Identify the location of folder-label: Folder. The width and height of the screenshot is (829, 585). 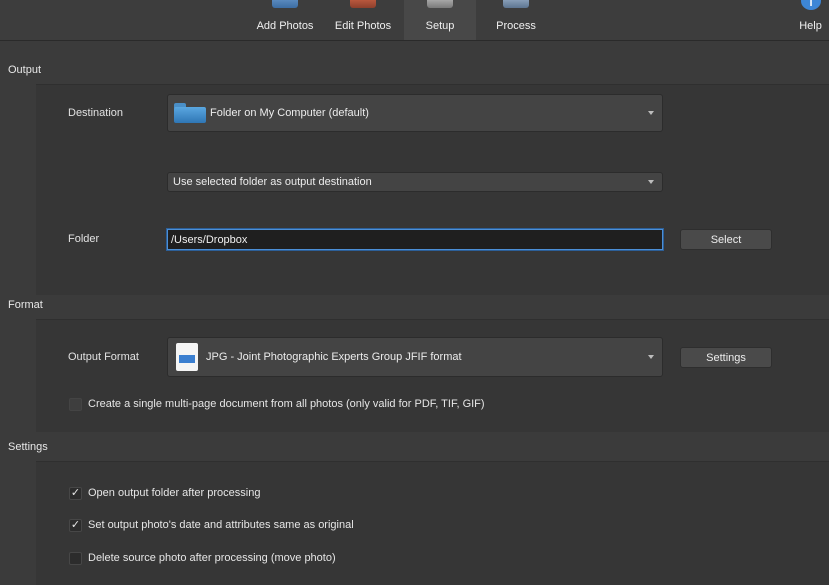
(84, 239).